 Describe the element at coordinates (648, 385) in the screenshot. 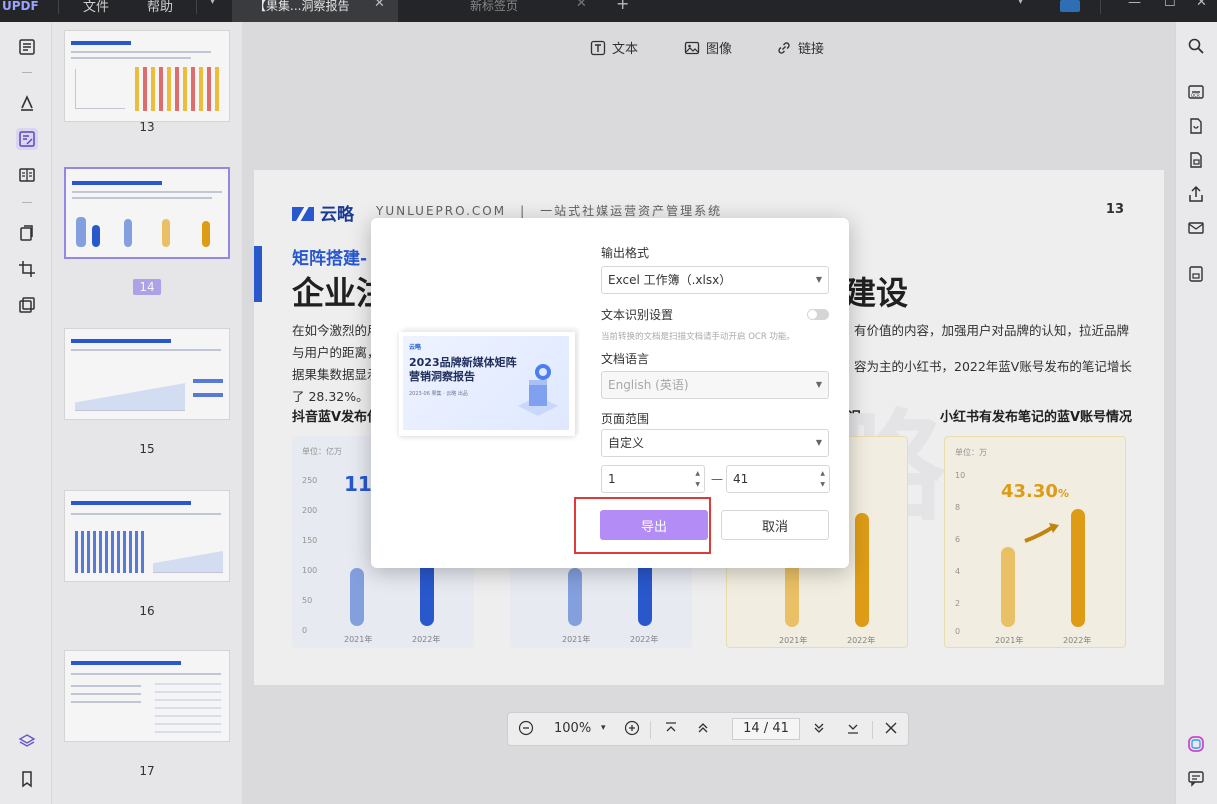

I see `doc-language-value: English (英语)` at that location.